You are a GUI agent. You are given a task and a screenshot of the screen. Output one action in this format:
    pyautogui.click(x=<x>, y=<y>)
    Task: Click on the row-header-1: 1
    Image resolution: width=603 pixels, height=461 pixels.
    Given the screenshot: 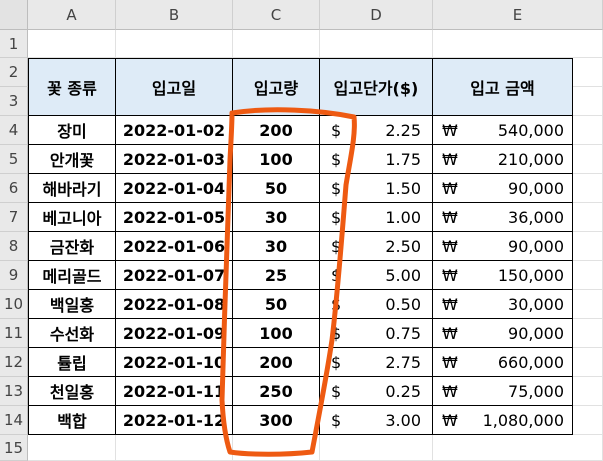 What is the action you would take?
    pyautogui.click(x=14, y=44)
    